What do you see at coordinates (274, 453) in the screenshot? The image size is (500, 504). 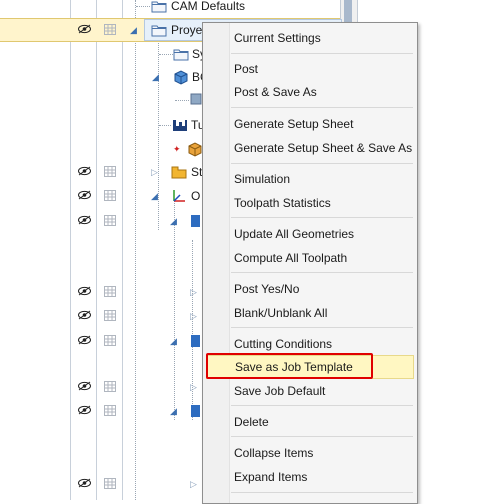 I see `menu-item-label: Collapse Items` at bounding box center [274, 453].